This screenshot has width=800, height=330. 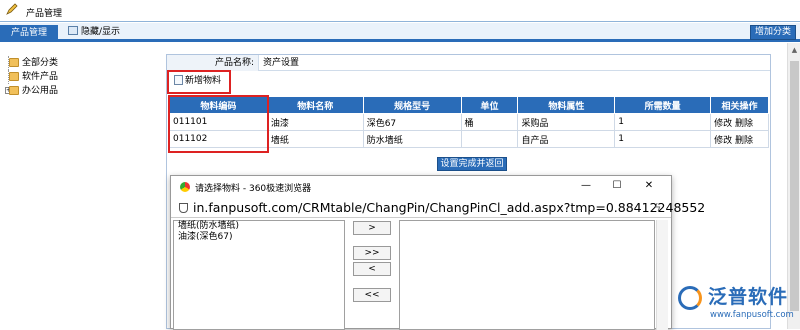 What do you see at coordinates (372, 228) in the screenshot?
I see `move-one-right-button: >` at bounding box center [372, 228].